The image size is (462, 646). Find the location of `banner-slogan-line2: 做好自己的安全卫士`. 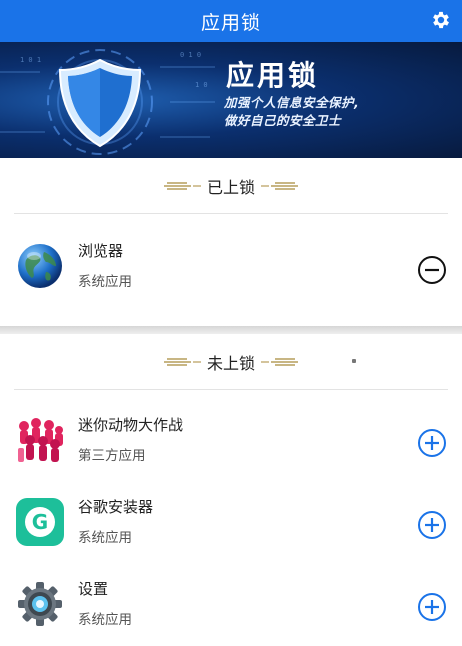

banner-slogan-line2: 做好自己的安全卫士 is located at coordinates (283, 120).